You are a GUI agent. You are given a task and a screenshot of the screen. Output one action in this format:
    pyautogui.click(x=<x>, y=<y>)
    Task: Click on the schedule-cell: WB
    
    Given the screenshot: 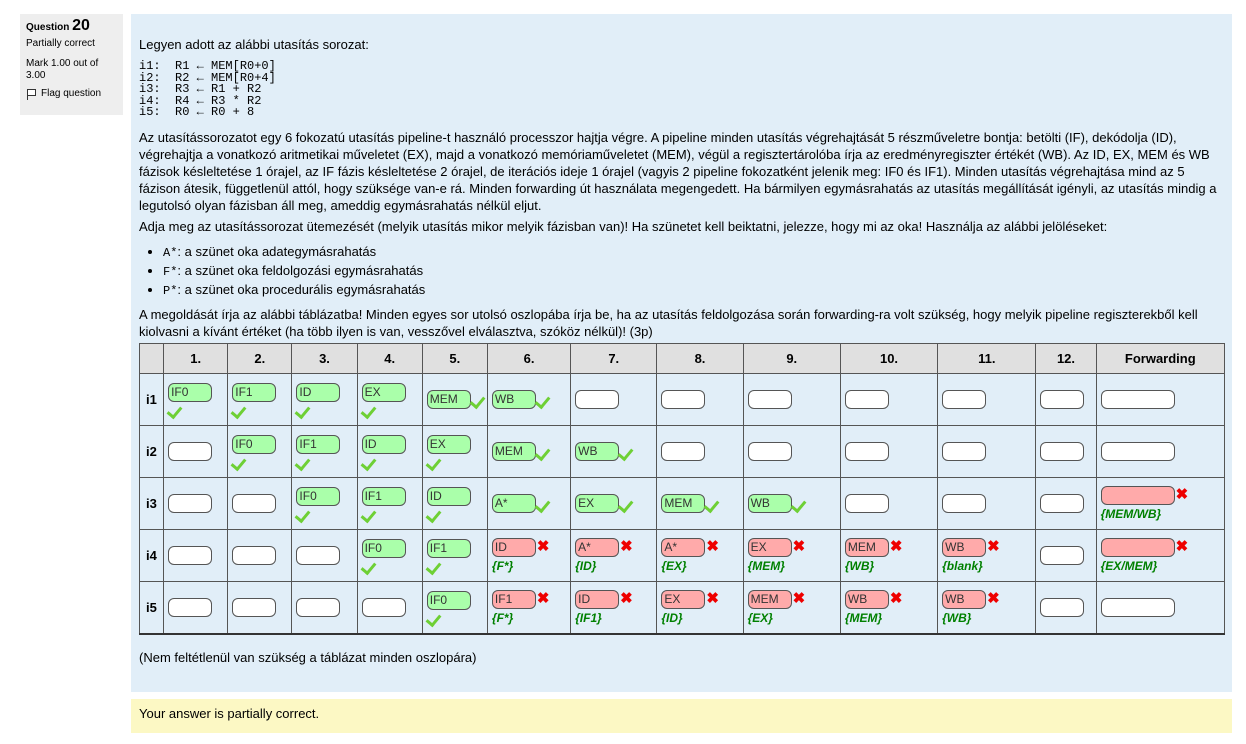 What is the action you would take?
    pyautogui.click(x=791, y=503)
    